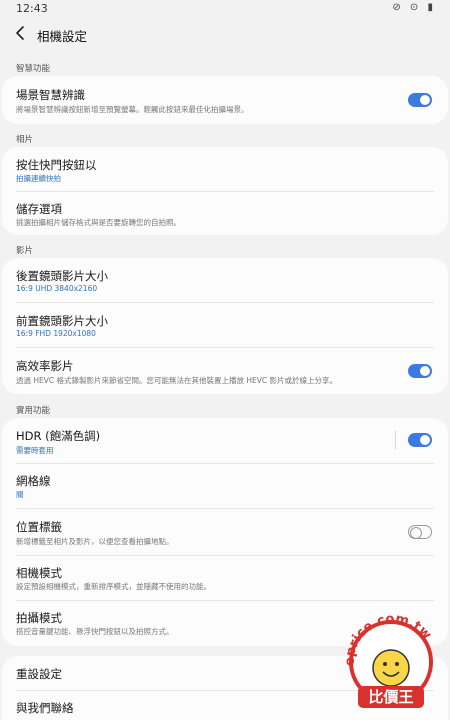 The height and width of the screenshot is (720, 450). I want to click on status-icons: ⊘ ⊙ ▮, so click(414, 7).